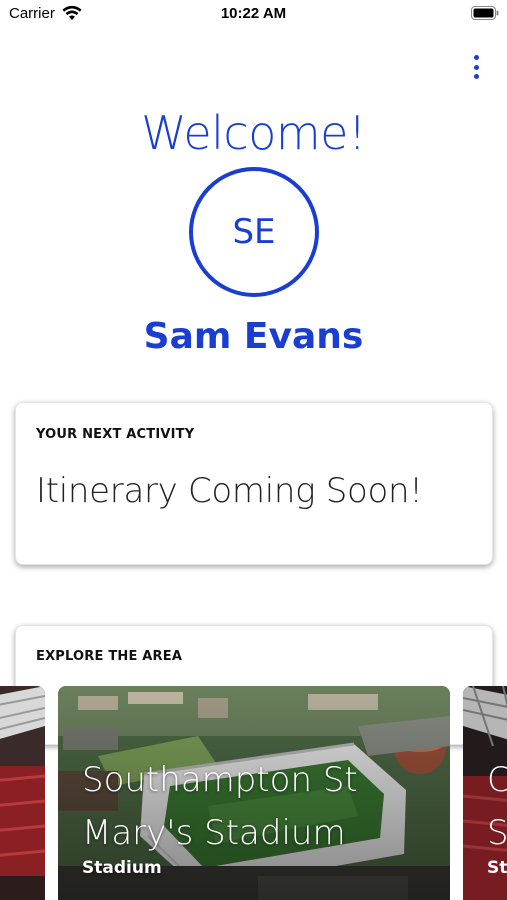  What do you see at coordinates (485, 13) in the screenshot?
I see `battery-icon` at bounding box center [485, 13].